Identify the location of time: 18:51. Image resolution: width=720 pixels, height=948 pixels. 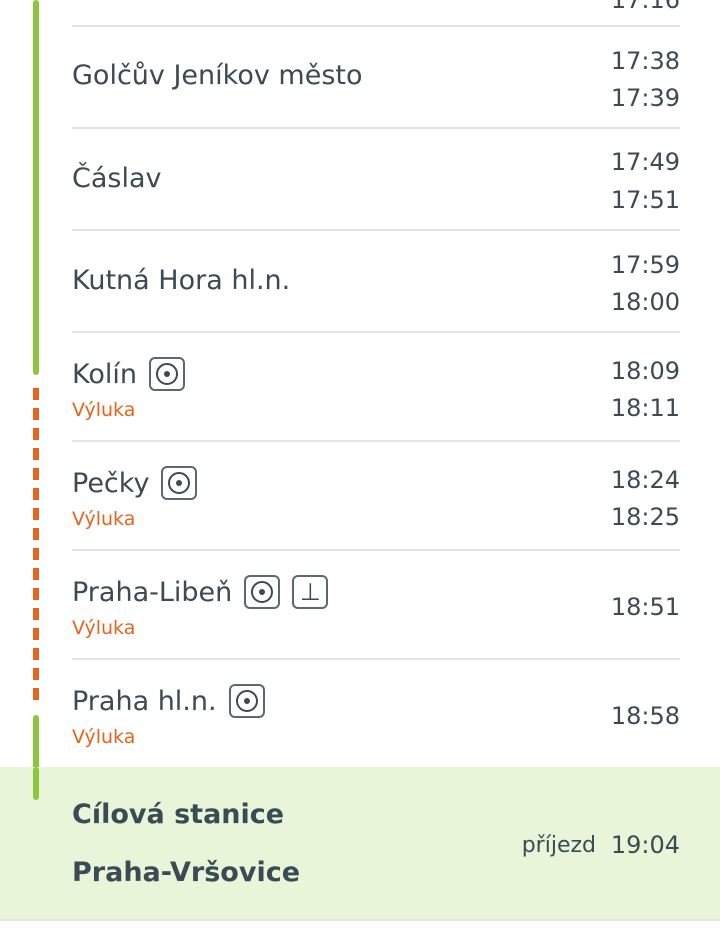
(645, 607).